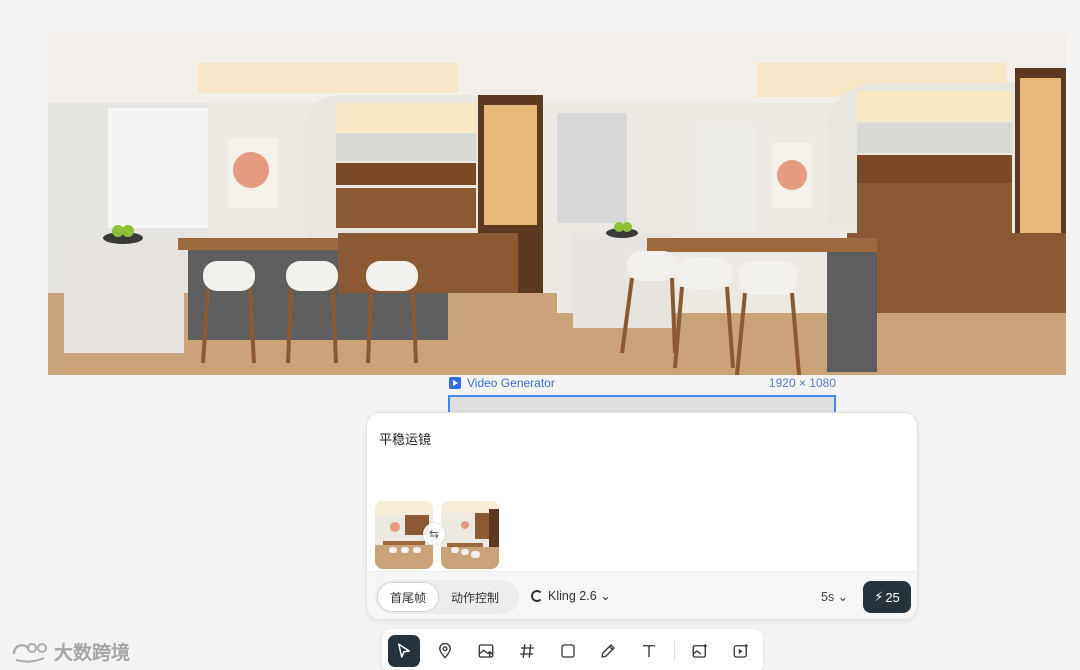 The width and height of the screenshot is (1080, 670). Describe the element at coordinates (511, 383) in the screenshot. I see `video-generator-label: Video Generator` at that location.